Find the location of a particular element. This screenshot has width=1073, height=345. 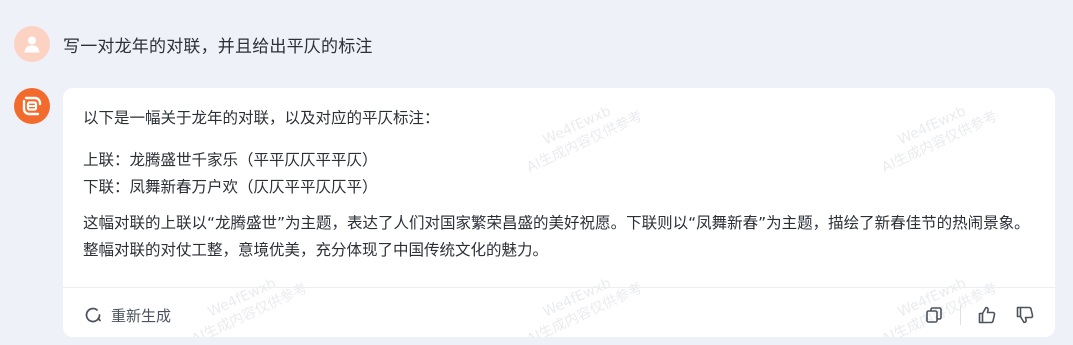

couplet-lower-line: 下联：凤舞新春万户欢（仄仄平平仄仄平） is located at coordinates (230, 187).